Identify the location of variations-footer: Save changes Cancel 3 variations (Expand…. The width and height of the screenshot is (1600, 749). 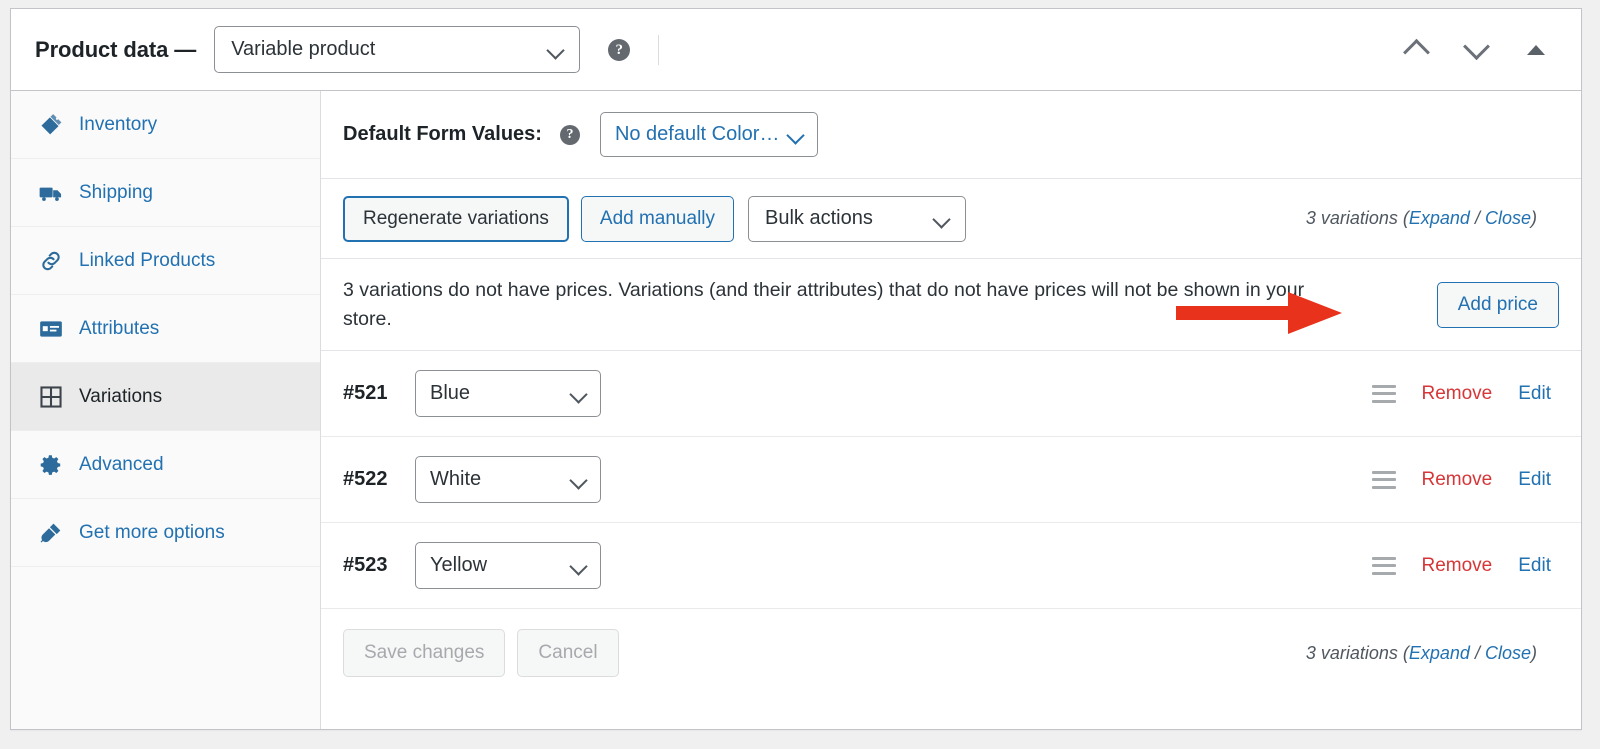
(951, 653).